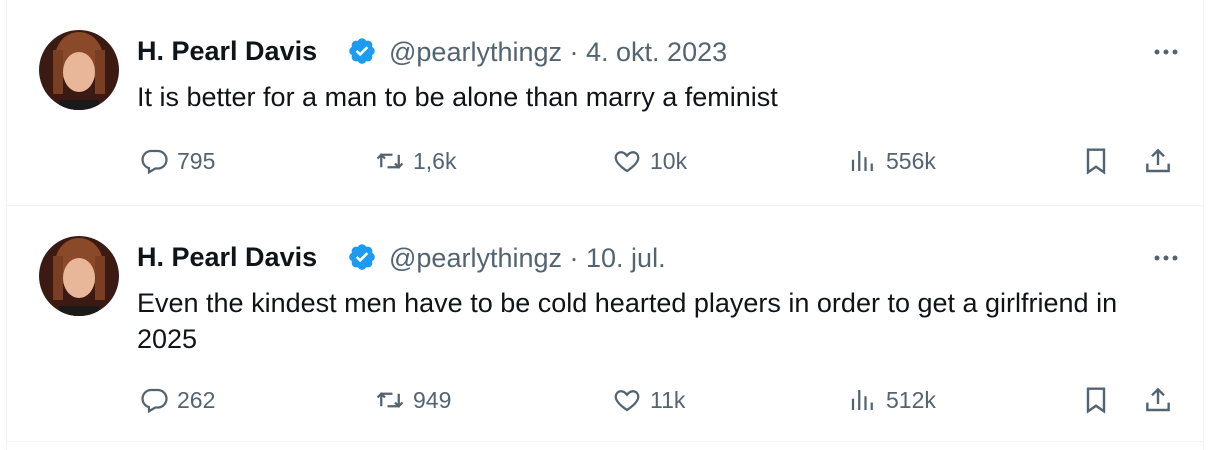 Image resolution: width=1226 pixels, height=450 pixels. Describe the element at coordinates (196, 160) in the screenshot. I see `reply-count: 795` at that location.